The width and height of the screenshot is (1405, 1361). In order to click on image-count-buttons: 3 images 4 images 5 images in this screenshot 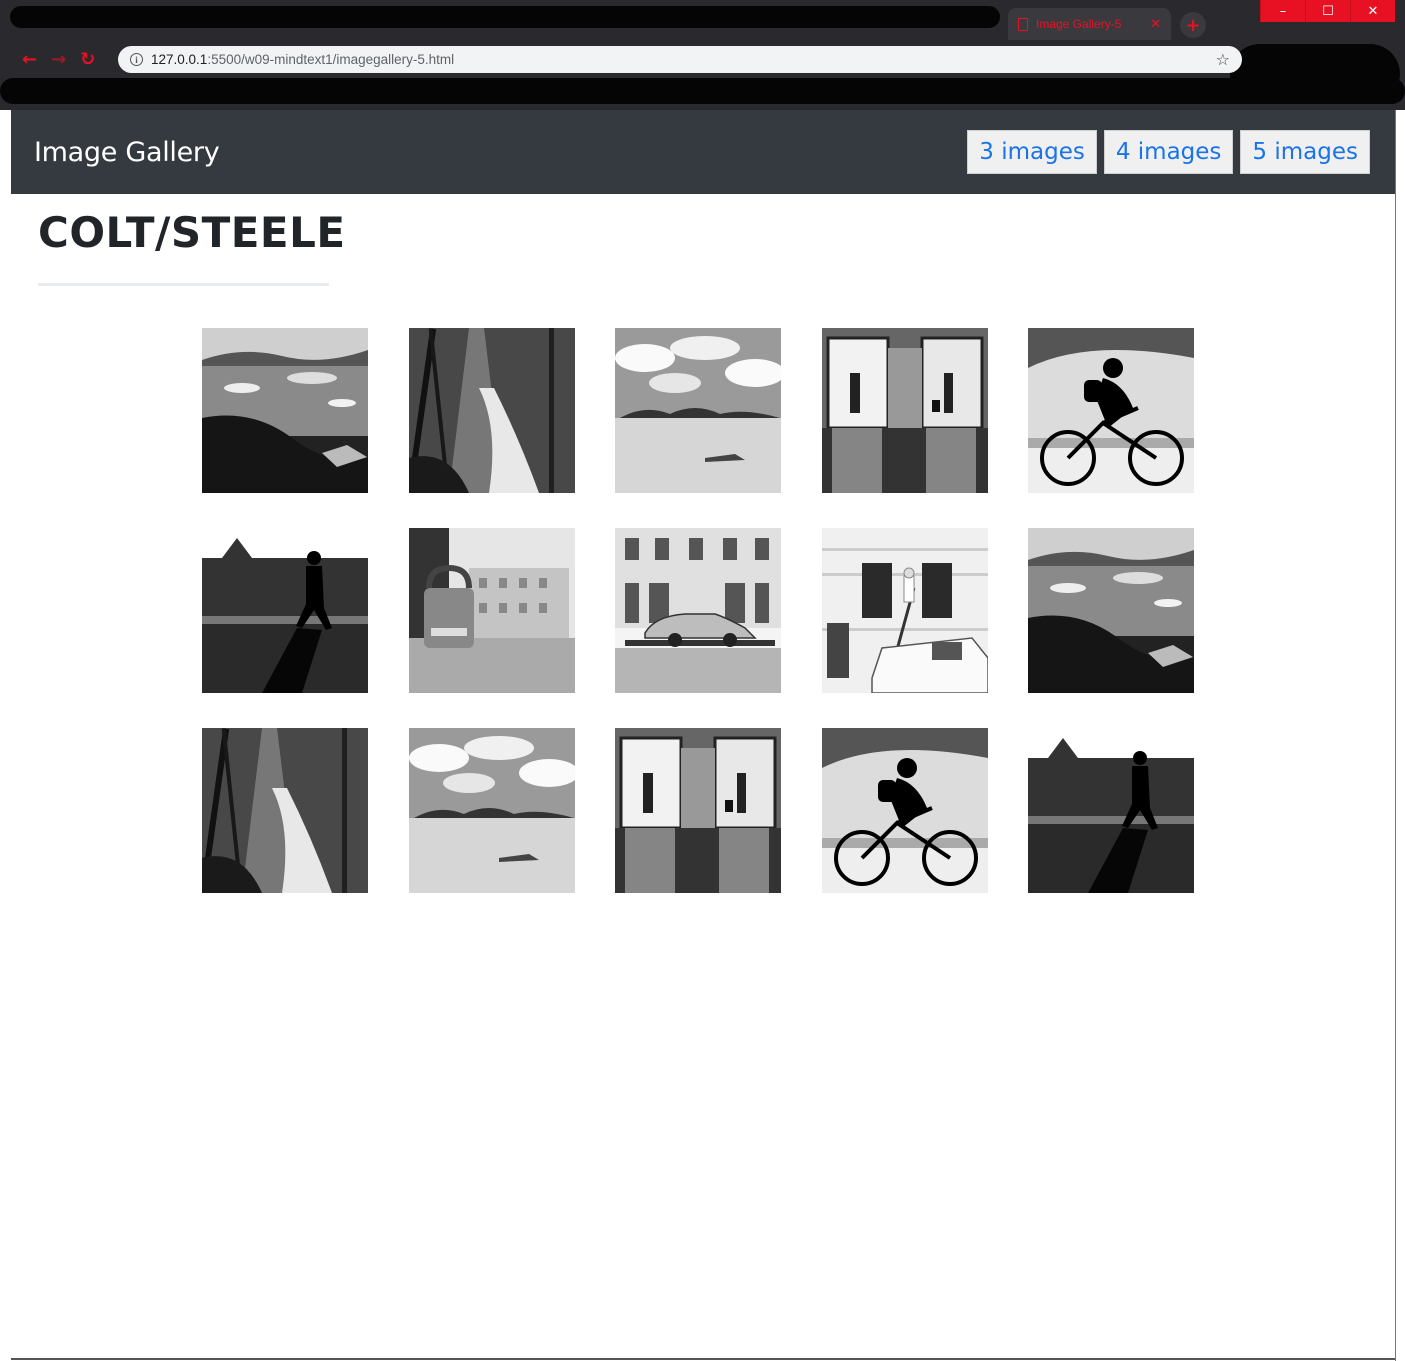, I will do `click(1168, 152)`.